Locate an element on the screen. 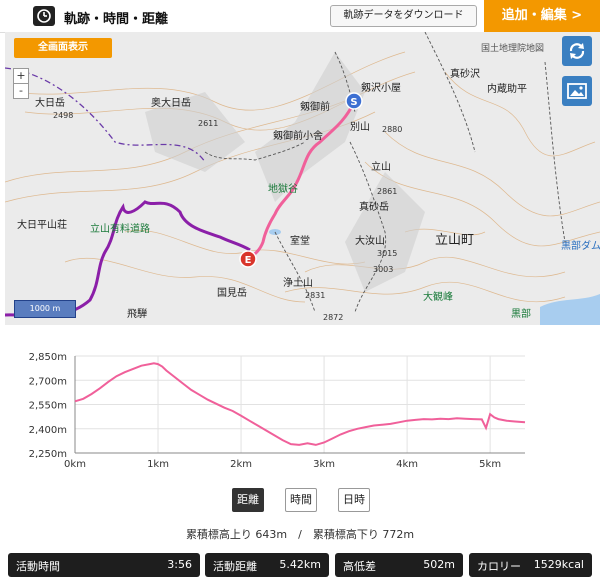 The height and width of the screenshot is (579, 600). map-label: 黒部ダム is located at coordinates (580, 245).